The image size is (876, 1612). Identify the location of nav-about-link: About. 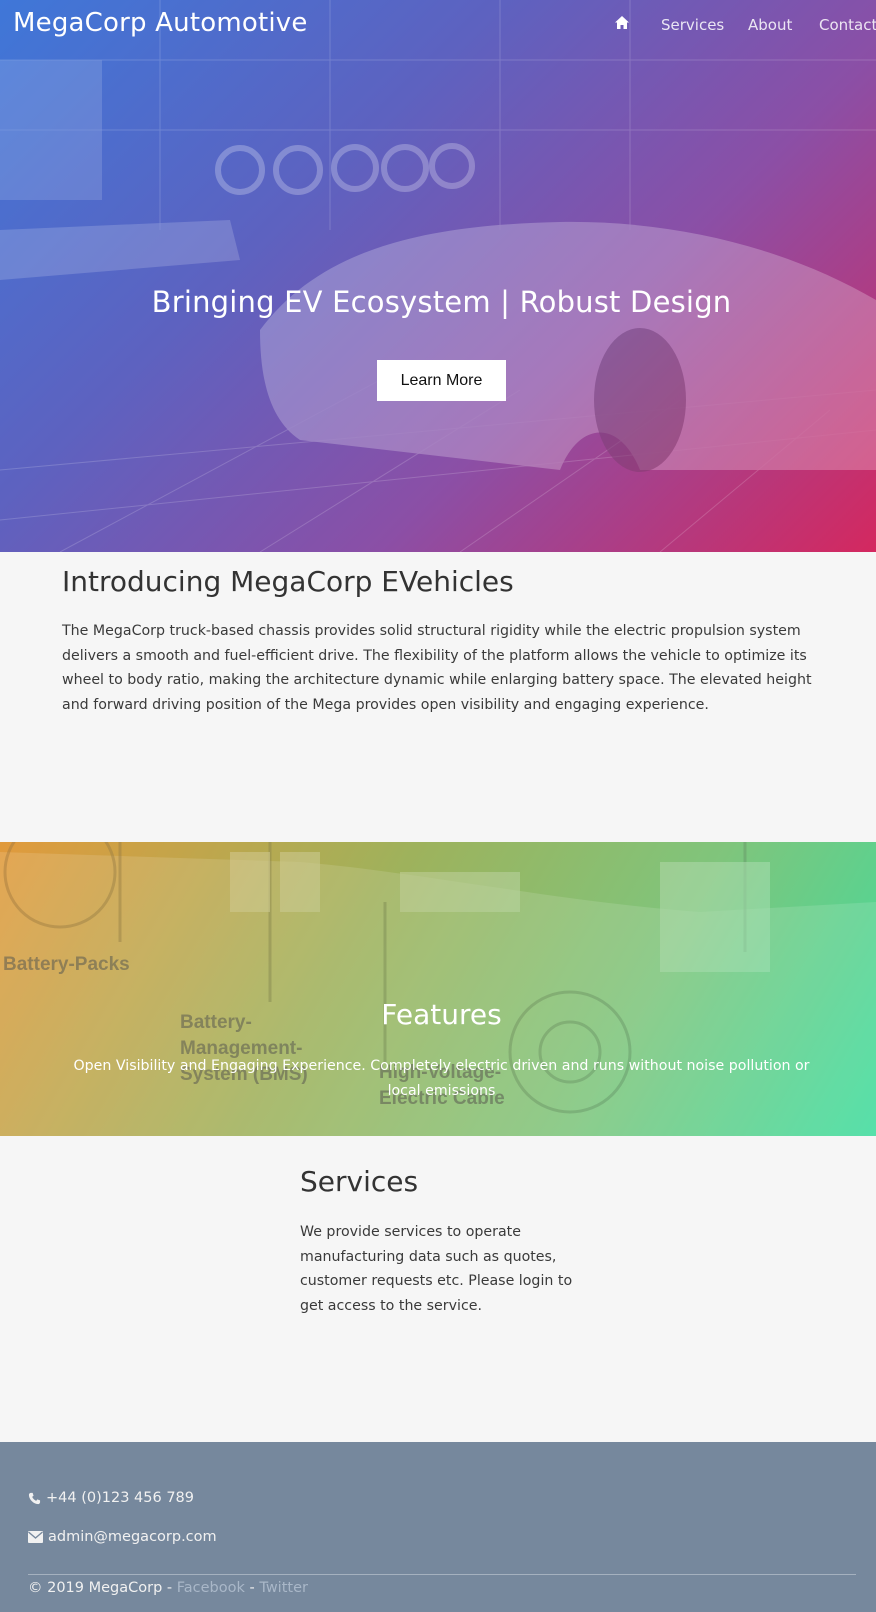
(770, 25).